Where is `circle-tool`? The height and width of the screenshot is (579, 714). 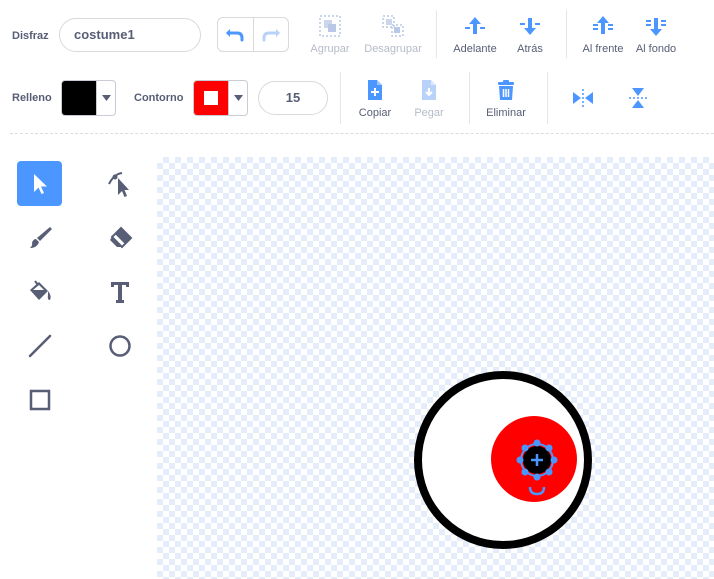 circle-tool is located at coordinates (119, 345).